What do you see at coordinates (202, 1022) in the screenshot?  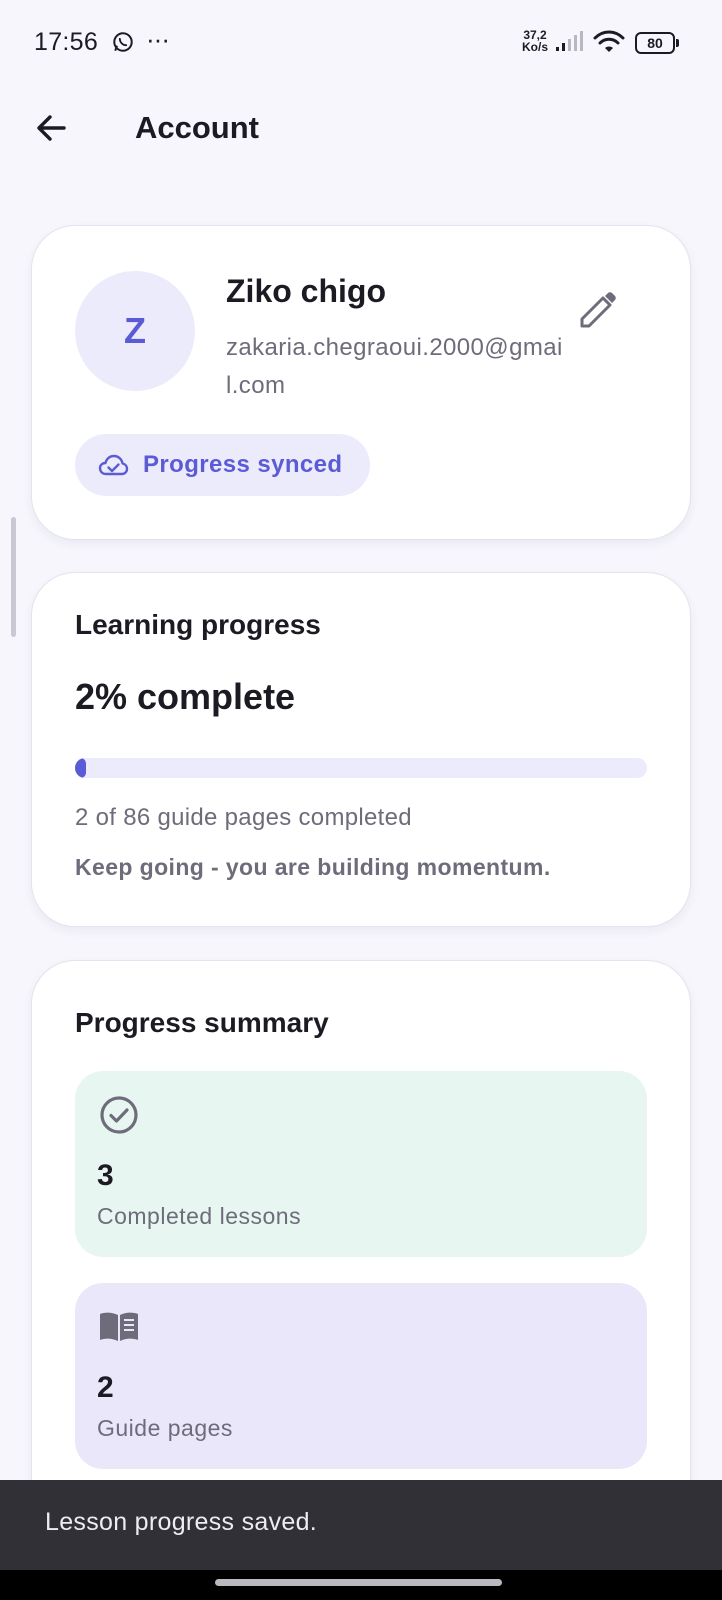 I see `progress-summary-title: Progress summary` at bounding box center [202, 1022].